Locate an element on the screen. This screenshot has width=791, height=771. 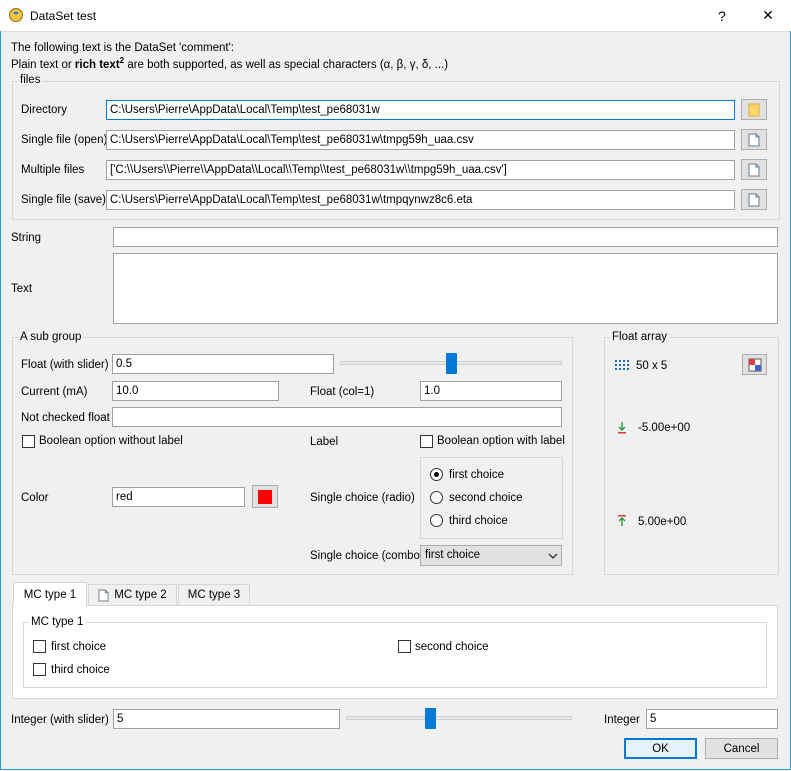
close-button: ✕ is located at coordinates (768, 15).